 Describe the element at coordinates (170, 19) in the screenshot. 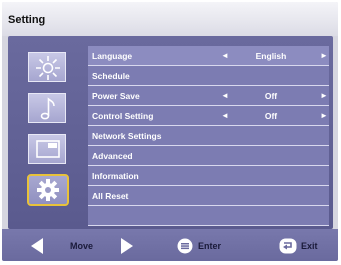

I see `title-bar: Setting` at that location.